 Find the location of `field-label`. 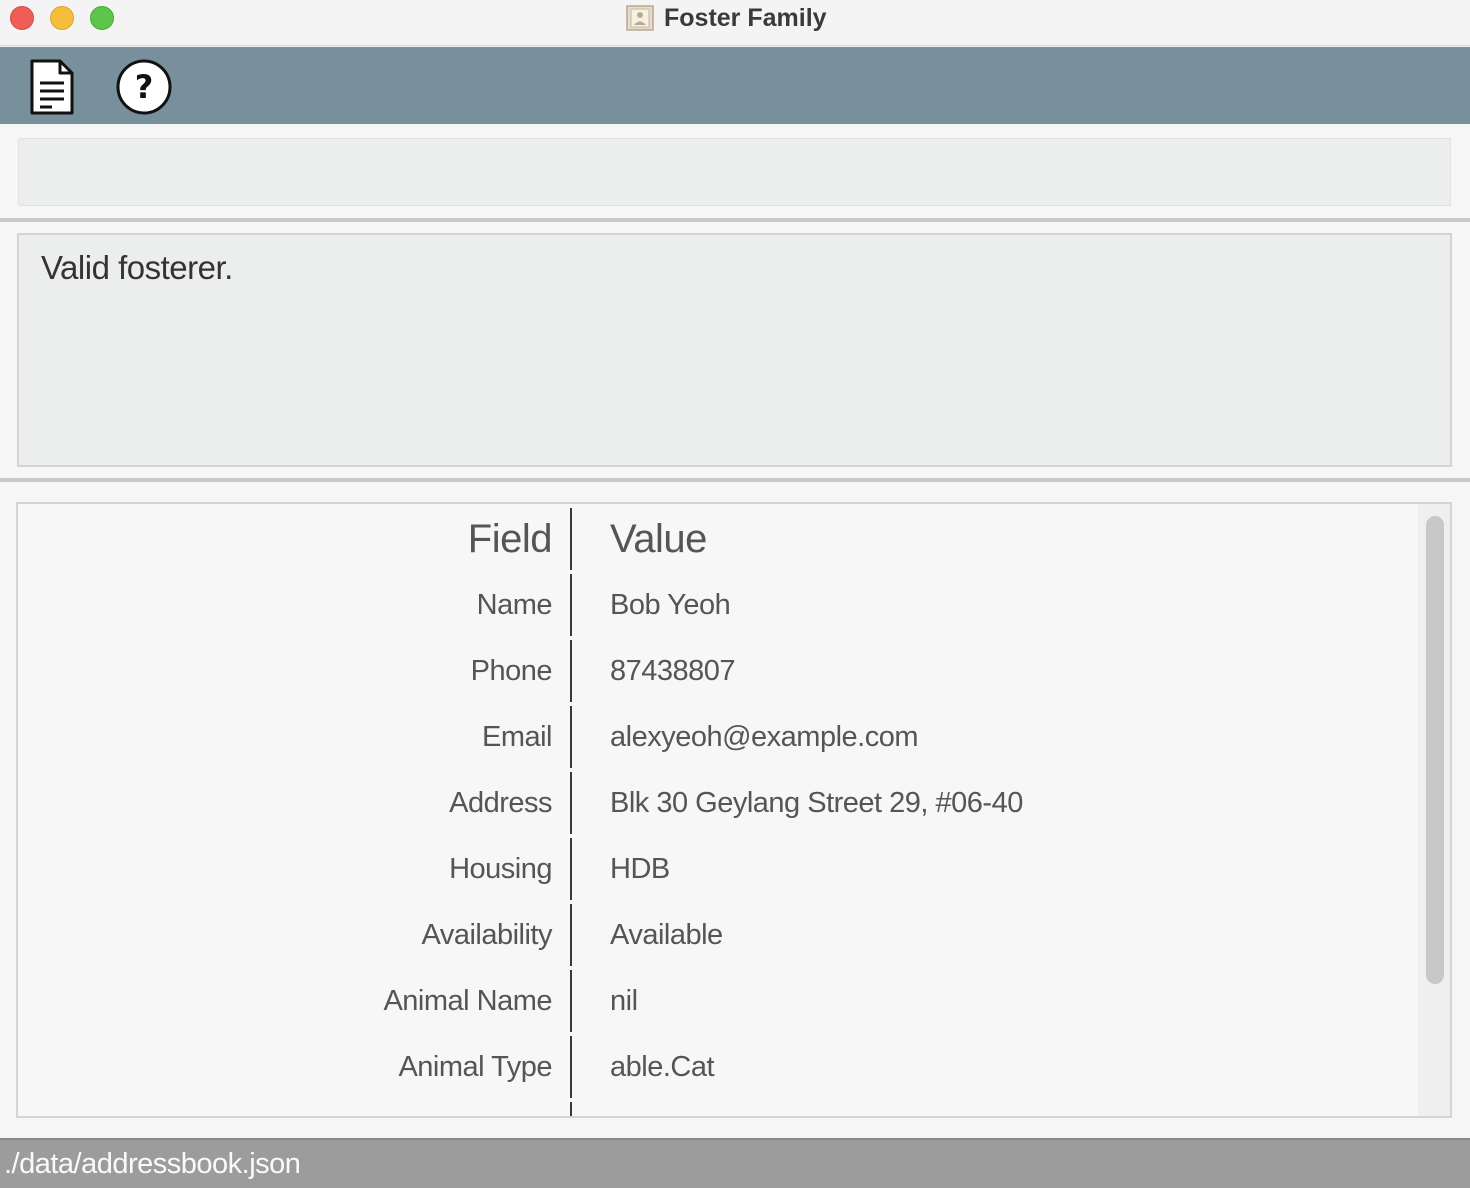

field-label is located at coordinates (285, 1108).